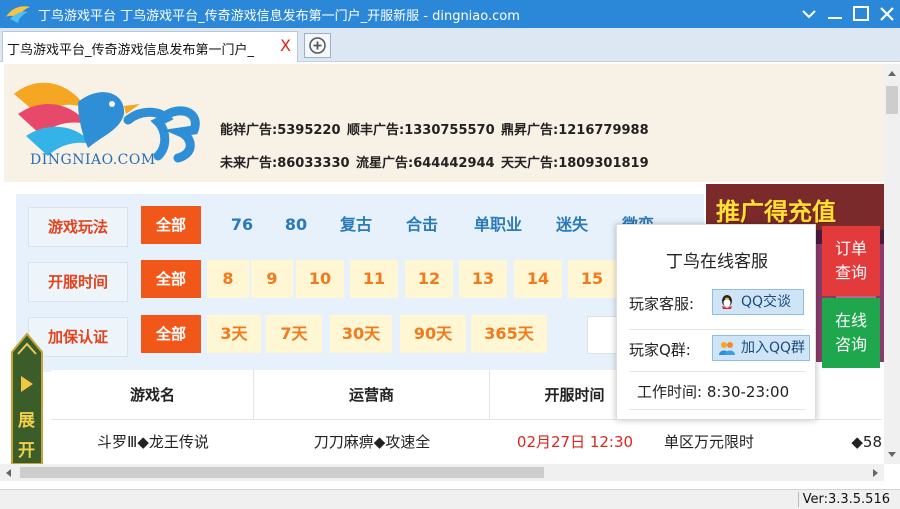 This screenshot has width=900, height=509. What do you see at coordinates (234, 334) in the screenshot?
I see `filter-days-3: 3天` at bounding box center [234, 334].